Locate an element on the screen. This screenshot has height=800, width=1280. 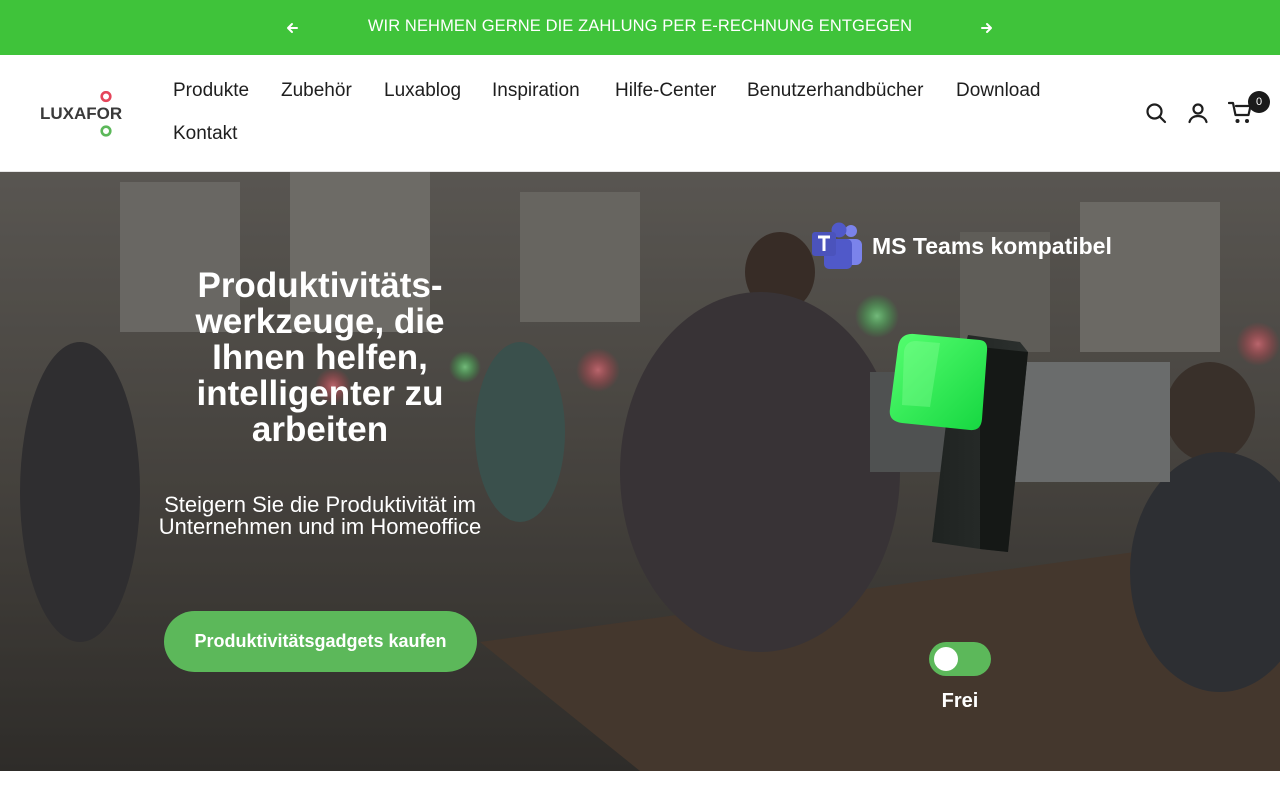
teams-compatibility: MS Teams kompatibel is located at coordinates (970, 247).